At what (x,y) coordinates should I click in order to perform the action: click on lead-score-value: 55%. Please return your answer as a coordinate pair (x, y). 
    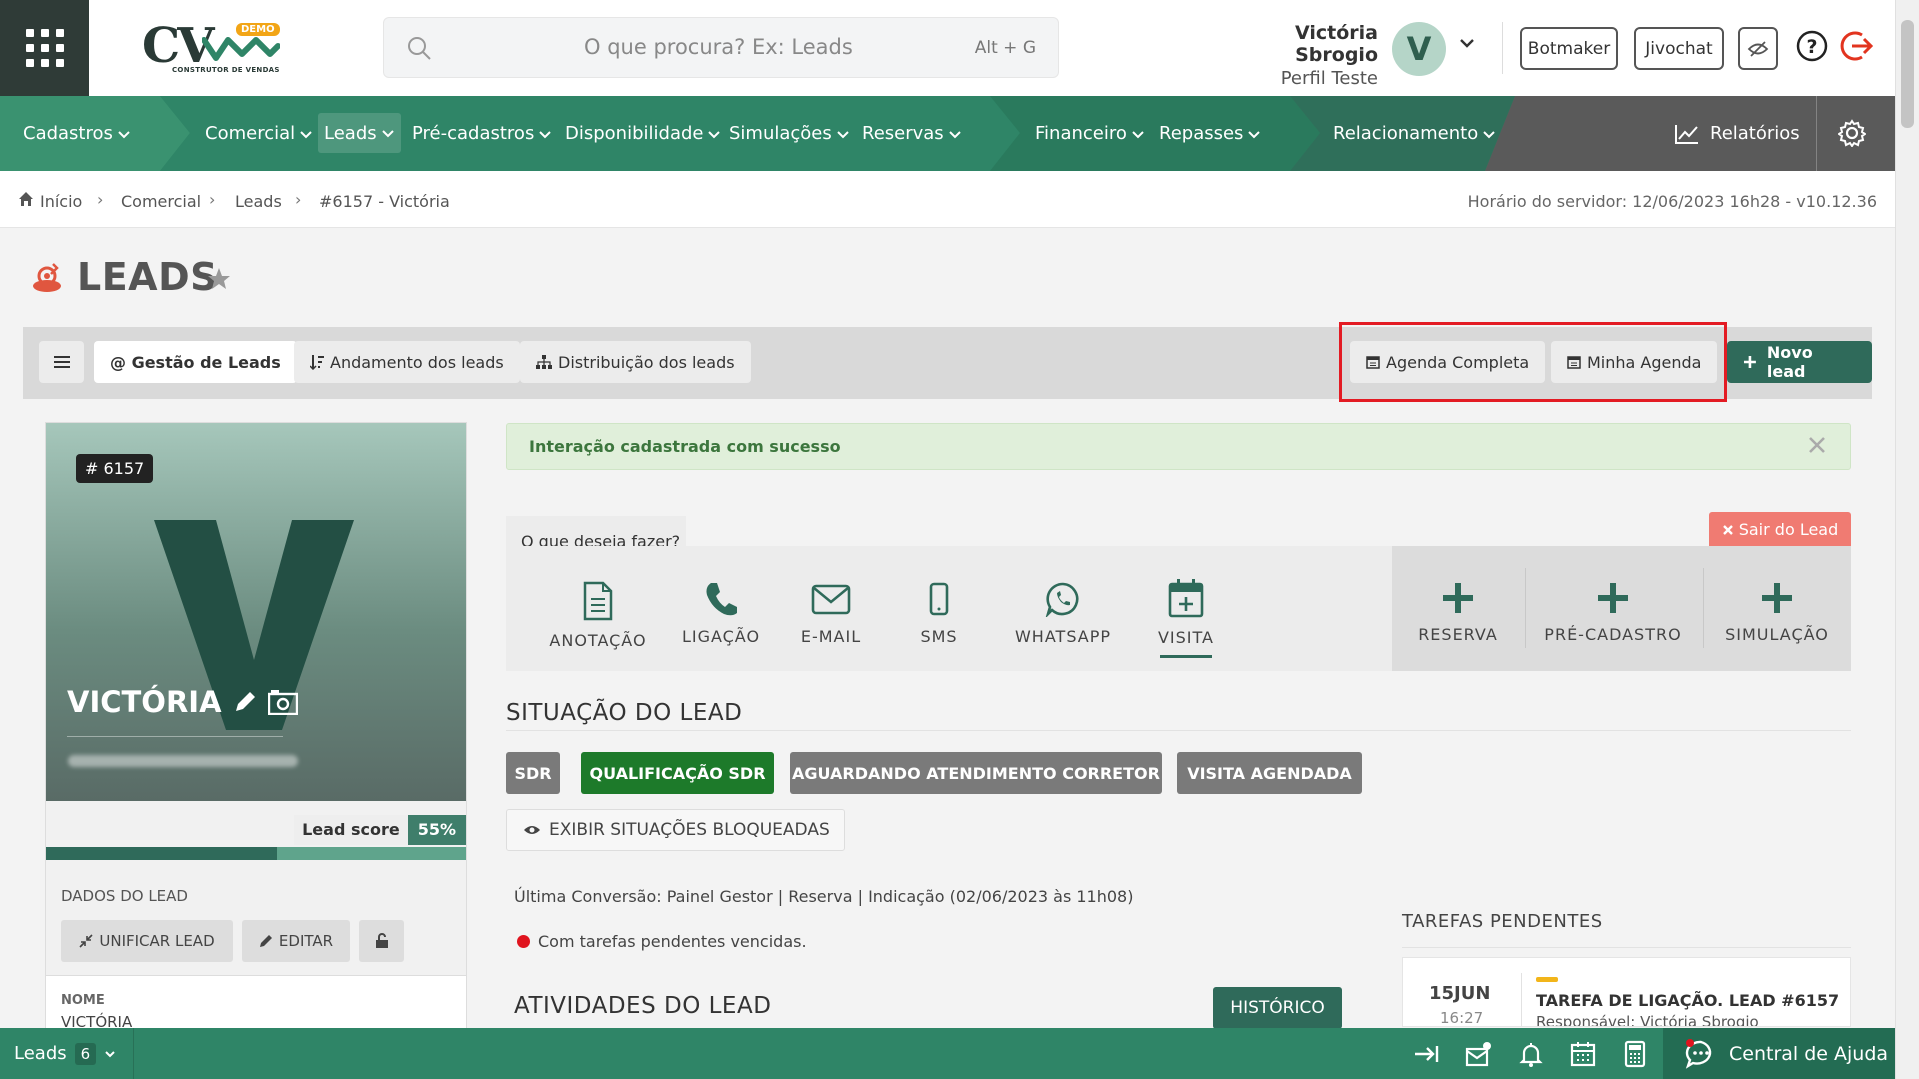
    Looking at the image, I should click on (436, 830).